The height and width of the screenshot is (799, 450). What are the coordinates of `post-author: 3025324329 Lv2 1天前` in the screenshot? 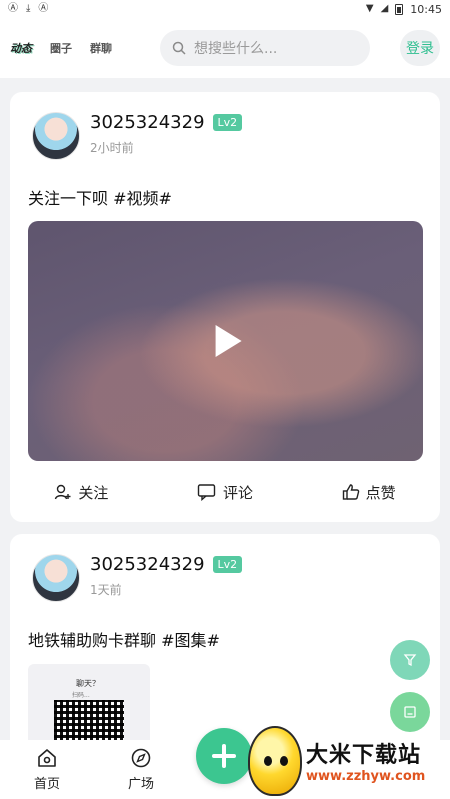 It's located at (137, 578).